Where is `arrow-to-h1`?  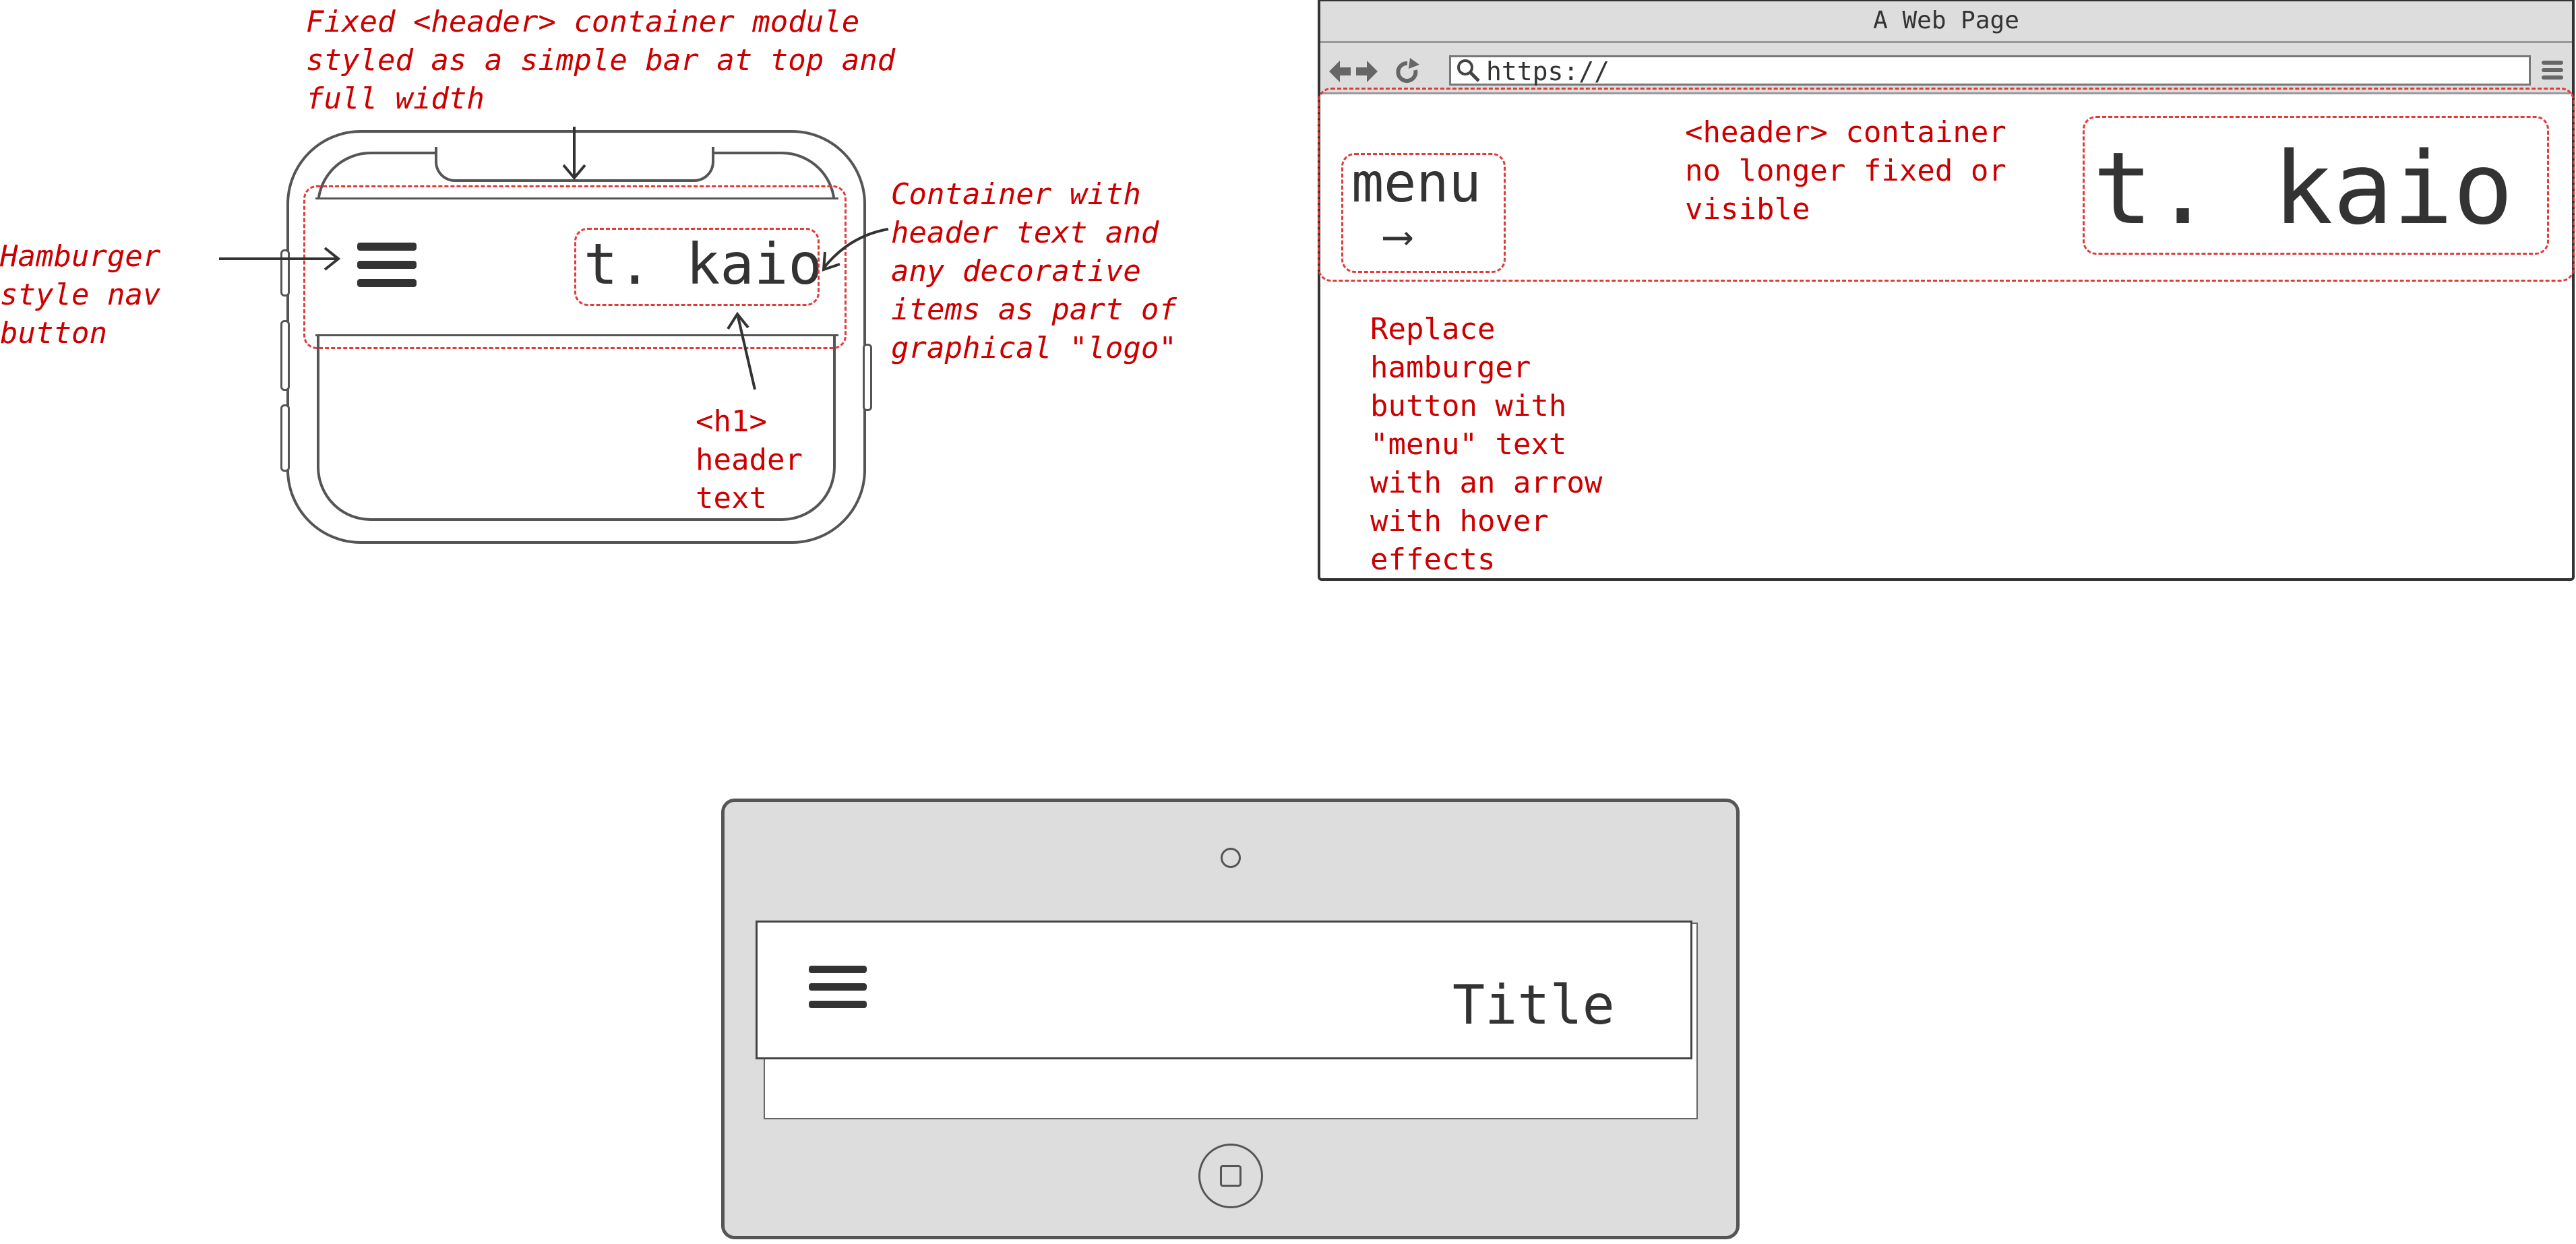
arrow-to-h1 is located at coordinates (741, 350).